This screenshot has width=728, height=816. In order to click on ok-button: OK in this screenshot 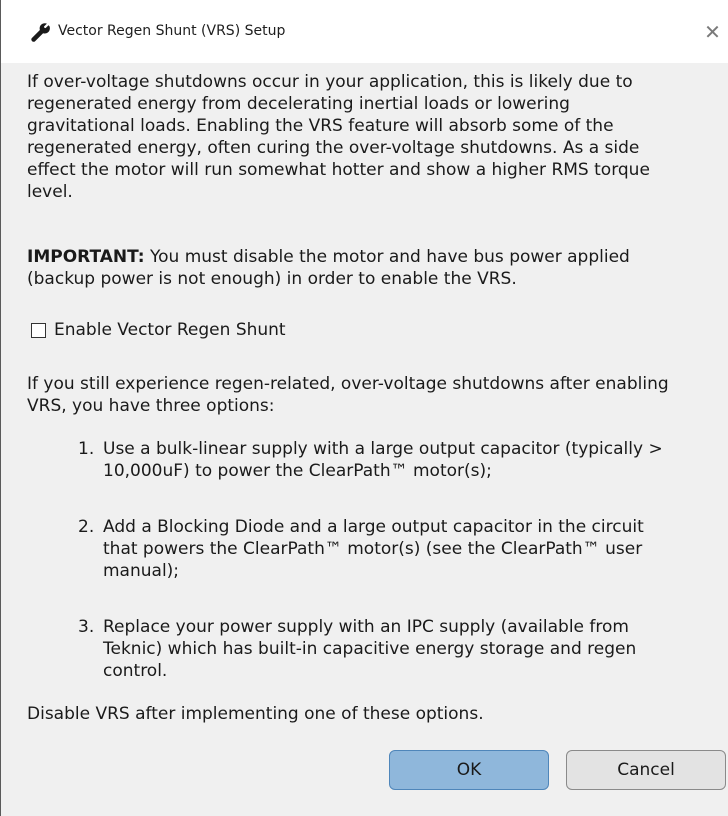, I will do `click(469, 770)`.